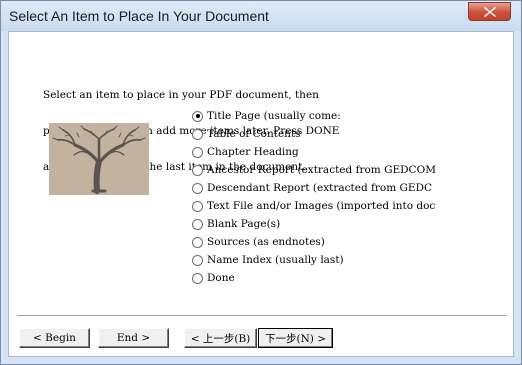 The image size is (522, 365). What do you see at coordinates (262, 316) in the screenshot?
I see `separator` at bounding box center [262, 316].